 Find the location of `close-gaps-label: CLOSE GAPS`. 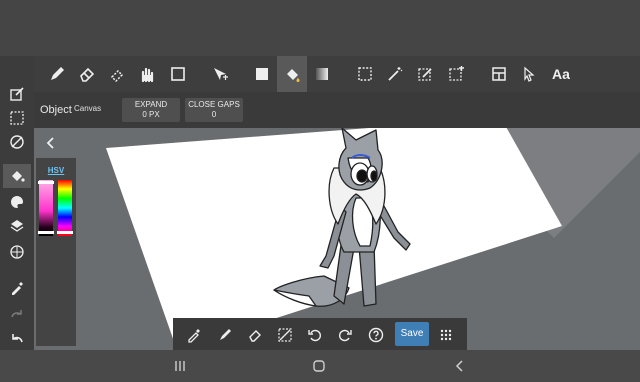

close-gaps-label: CLOSE GAPS is located at coordinates (214, 104).